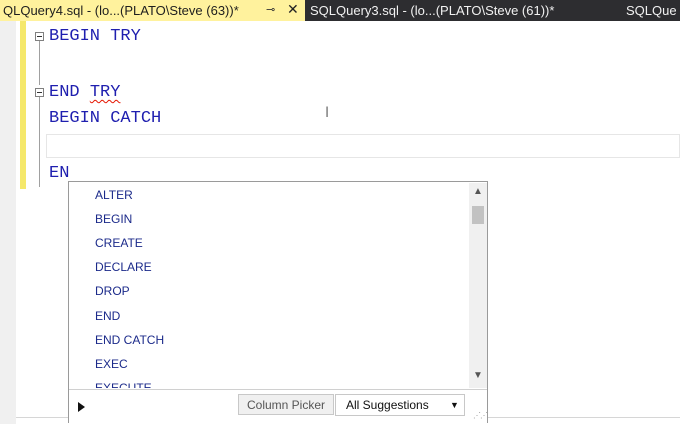 The height and width of the screenshot is (424, 680). I want to click on resize-grip-icon: ⋰⋰, so click(480, 415).